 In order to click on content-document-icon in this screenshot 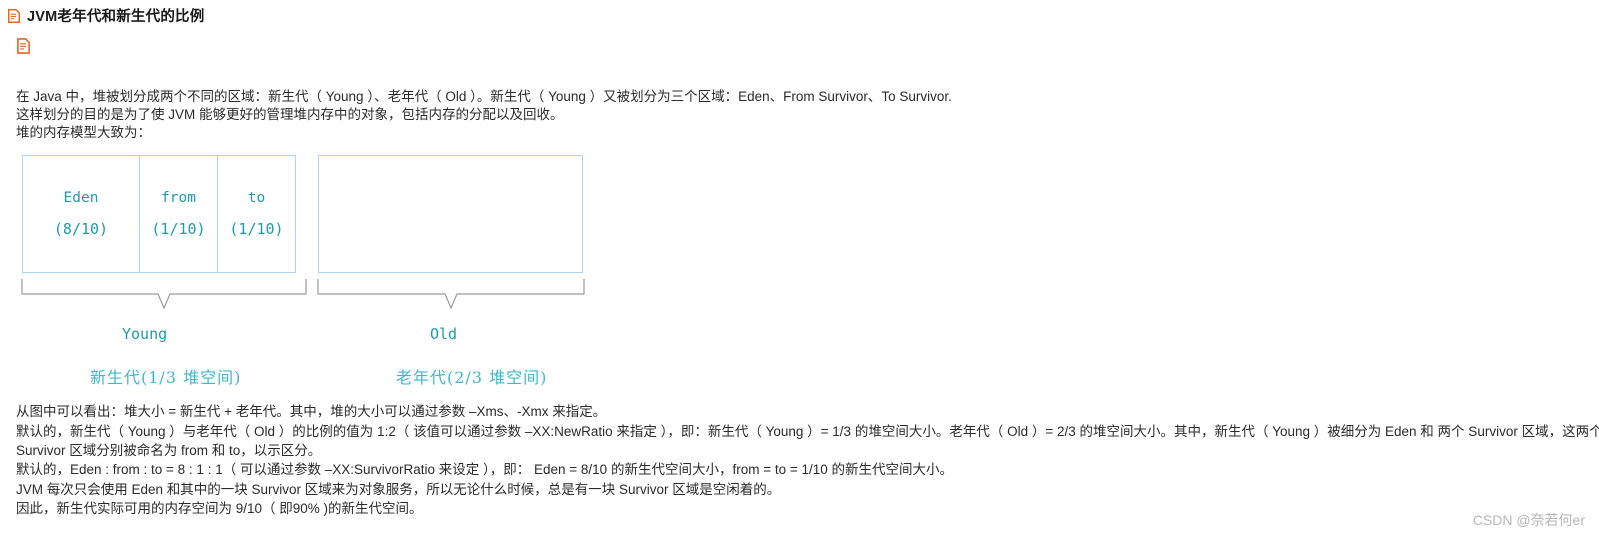, I will do `click(23, 46)`.